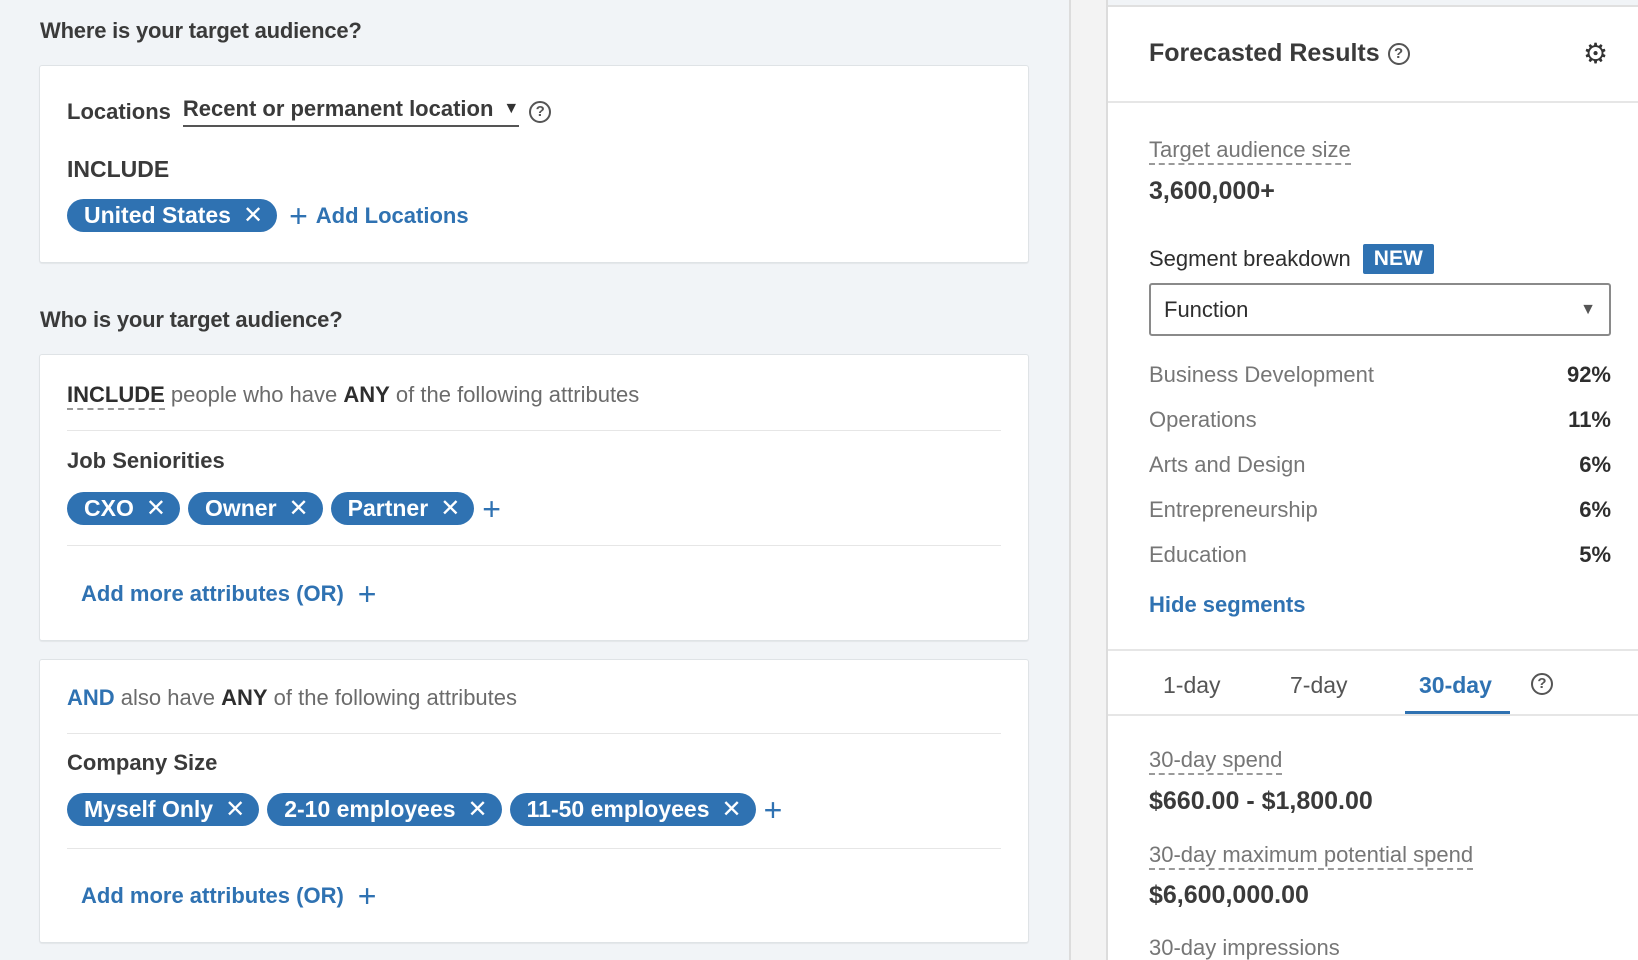  Describe the element at coordinates (119, 111) in the screenshot. I see `locations-label: Locations` at that location.